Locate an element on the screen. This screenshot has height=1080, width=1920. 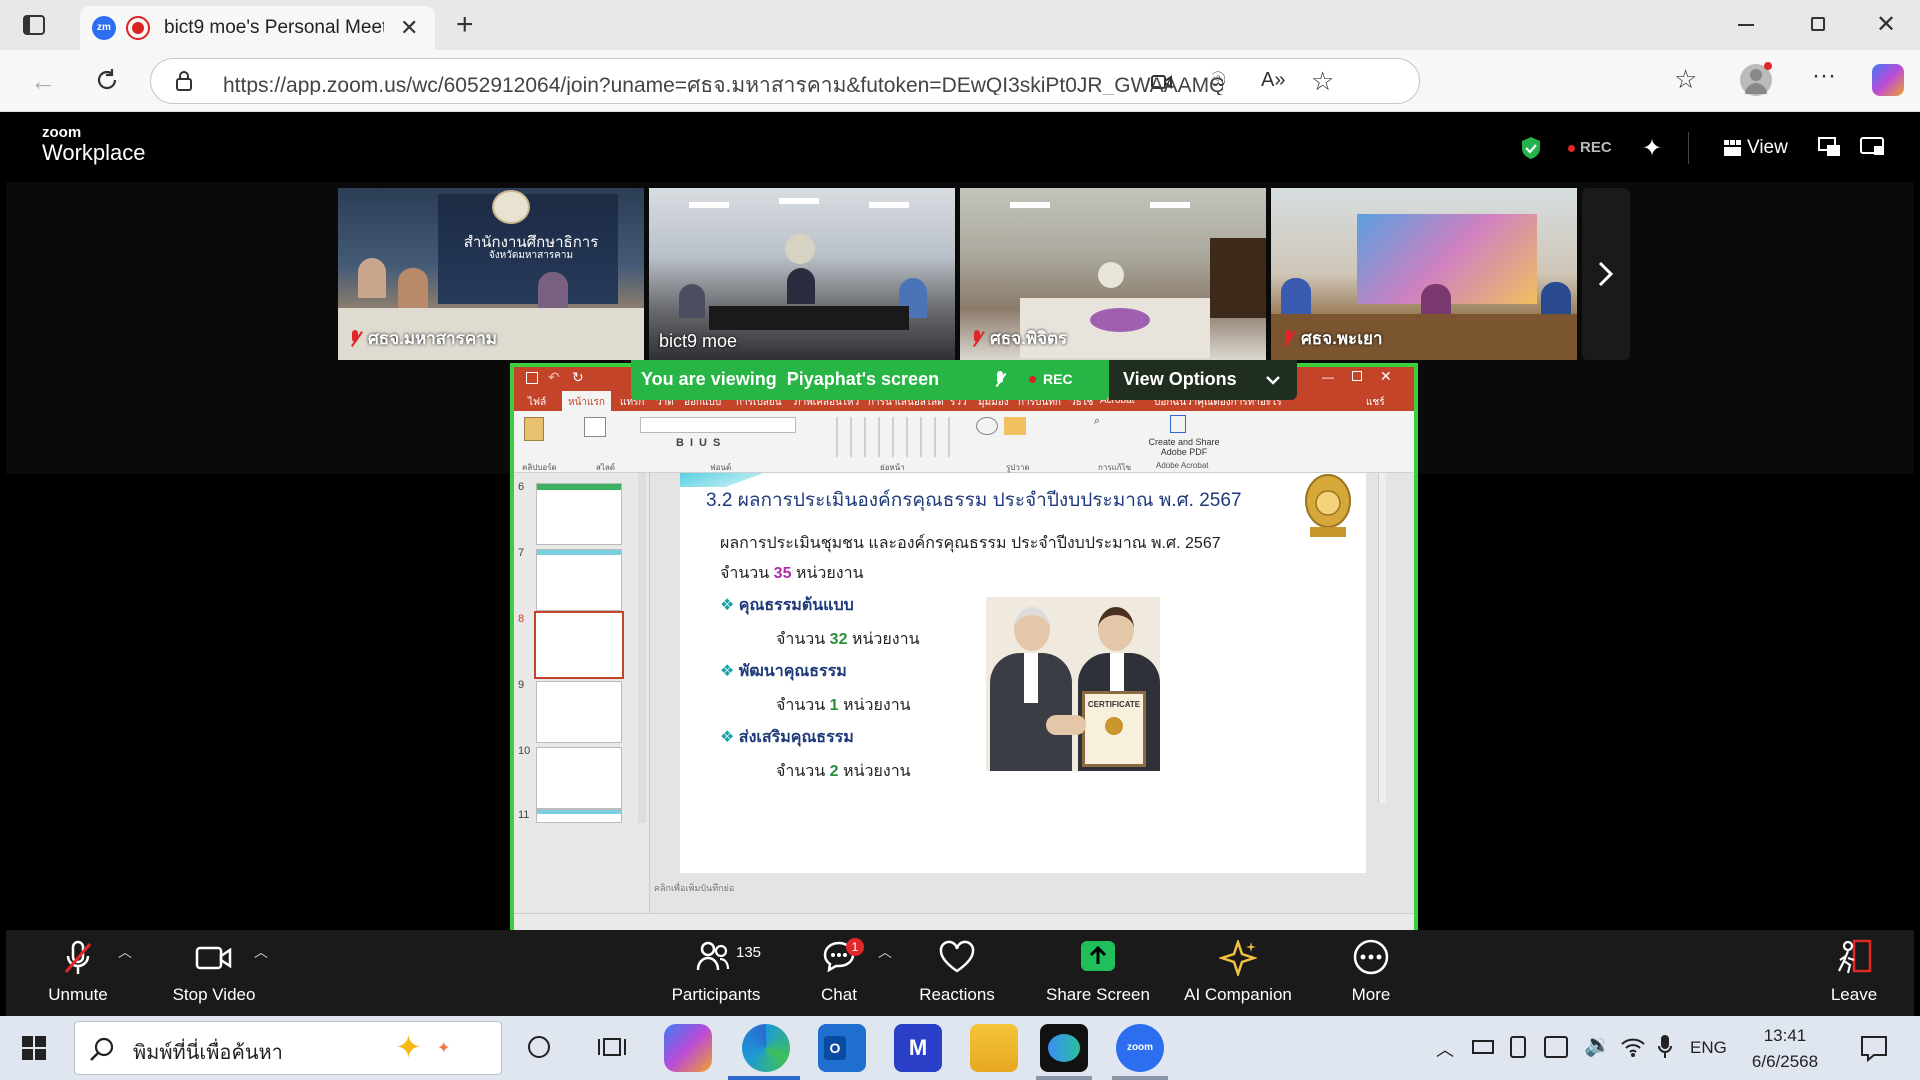
acrobat-create-button: Create and Share Adobe PDF is located at coordinates (1184, 447).